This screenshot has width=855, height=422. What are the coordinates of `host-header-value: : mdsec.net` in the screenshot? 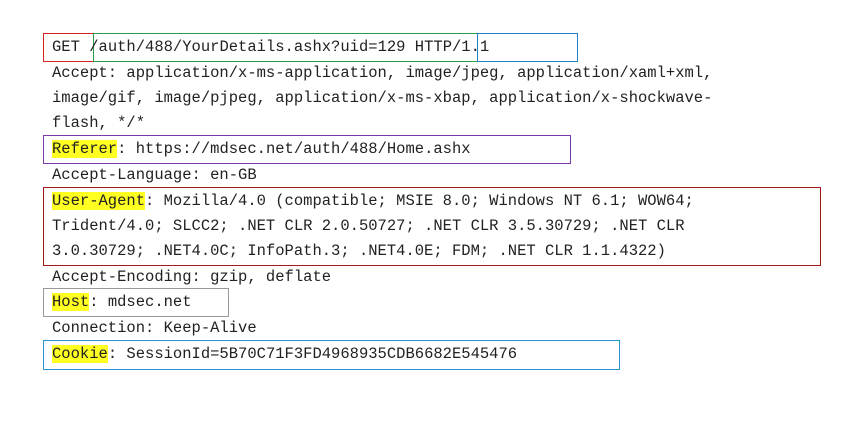 It's located at (140, 302).